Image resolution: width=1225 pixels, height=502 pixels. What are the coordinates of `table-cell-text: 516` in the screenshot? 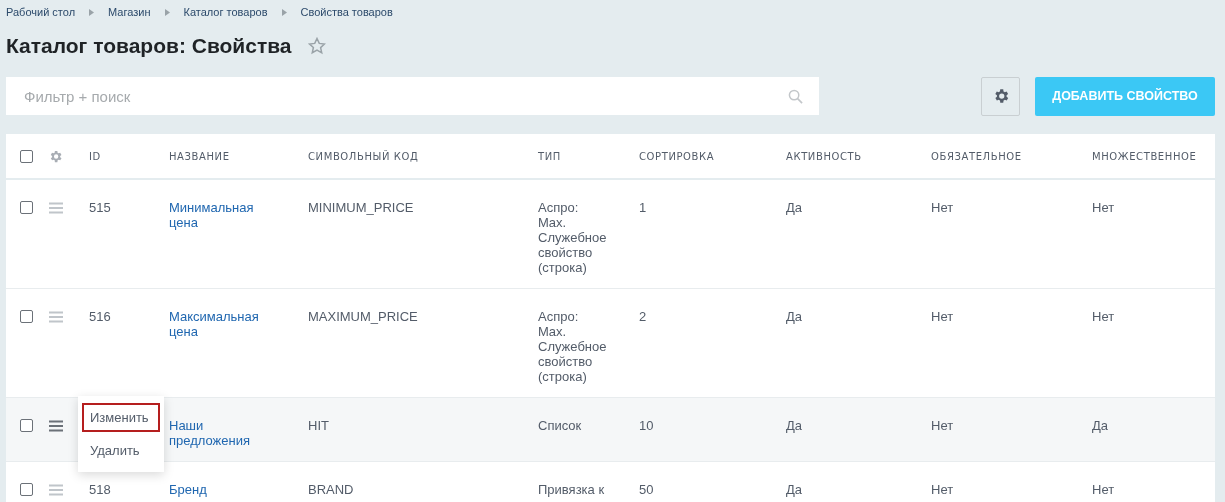 It's located at (100, 317).